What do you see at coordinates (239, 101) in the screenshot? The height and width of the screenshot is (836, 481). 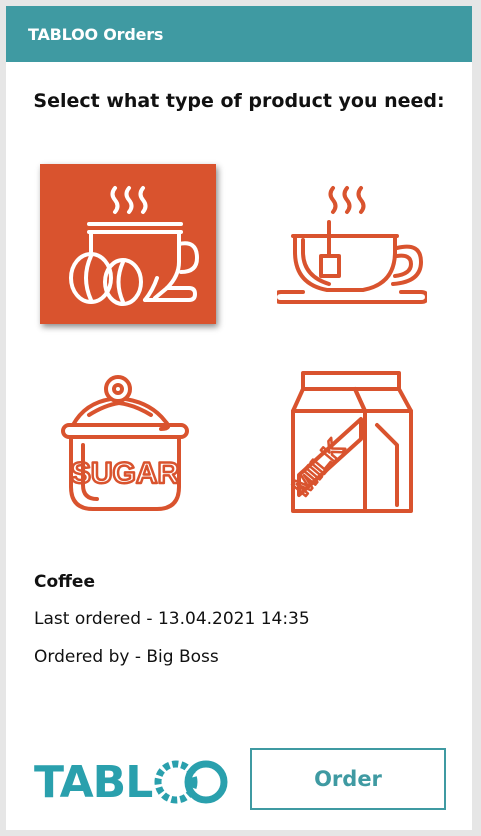 I see `product-prompt: Select what type of product you need:` at bounding box center [239, 101].